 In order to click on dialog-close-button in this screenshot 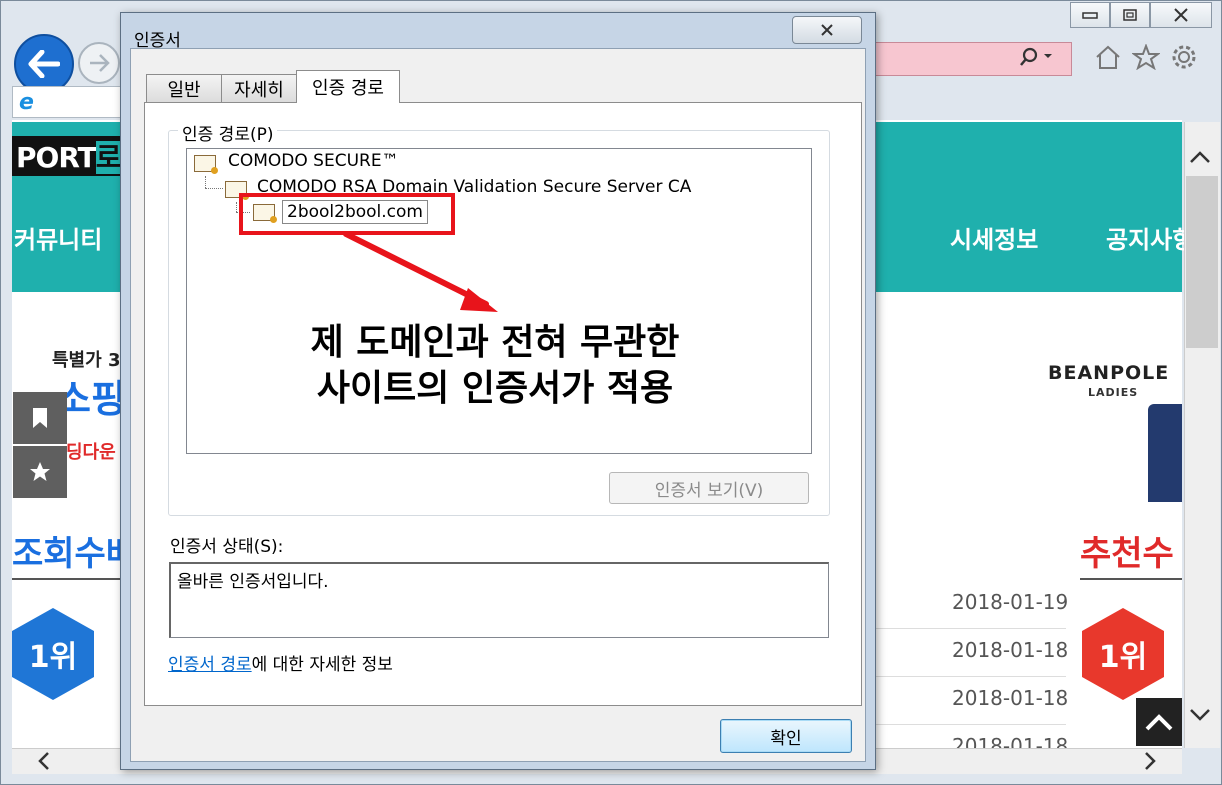, I will do `click(827, 30)`.